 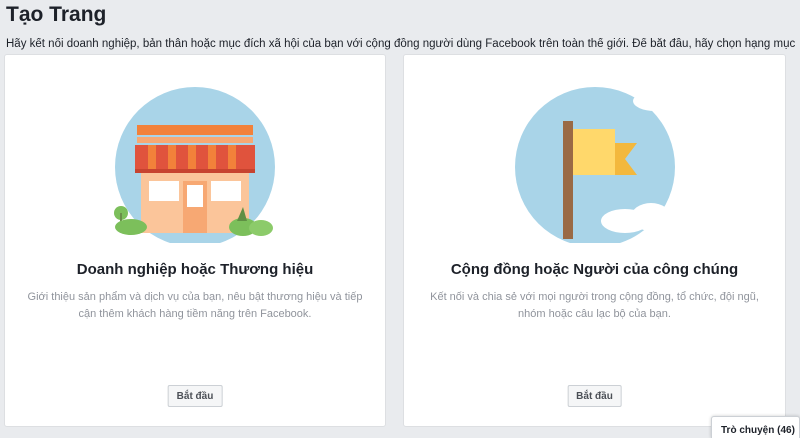 I want to click on business-card-title: Doanh nghiệp hoặc Thương hiệu, so click(x=195, y=269).